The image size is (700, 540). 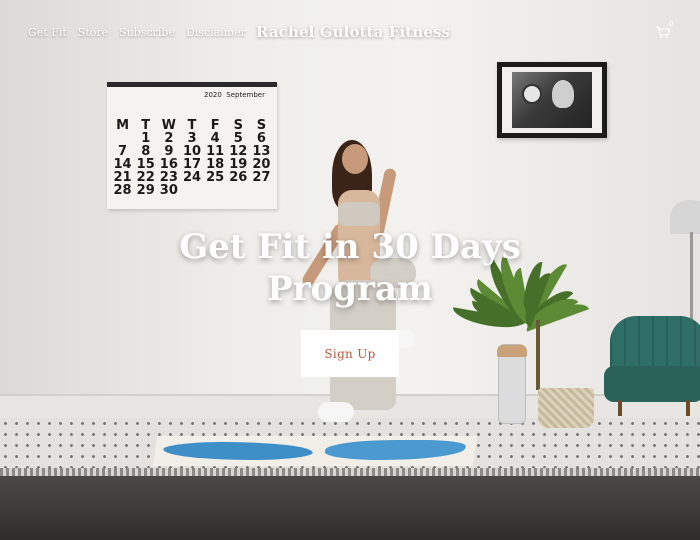 What do you see at coordinates (238, 177) in the screenshot?
I see `calendar-cell: 26` at bounding box center [238, 177].